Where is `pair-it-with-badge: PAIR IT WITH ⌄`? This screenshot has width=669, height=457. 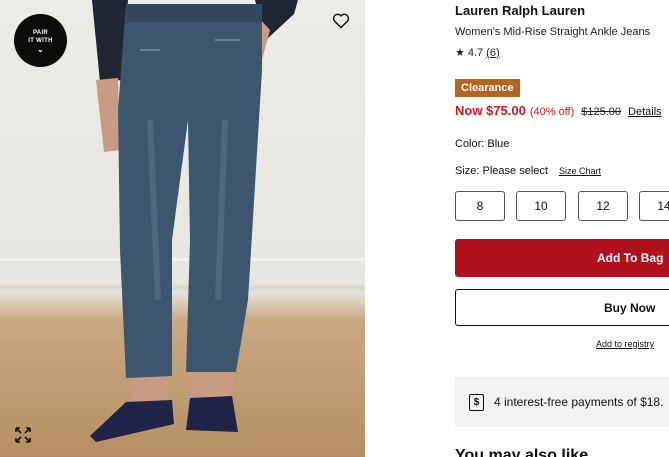
pair-it-with-badge: PAIR IT WITH ⌄ is located at coordinates (40, 40).